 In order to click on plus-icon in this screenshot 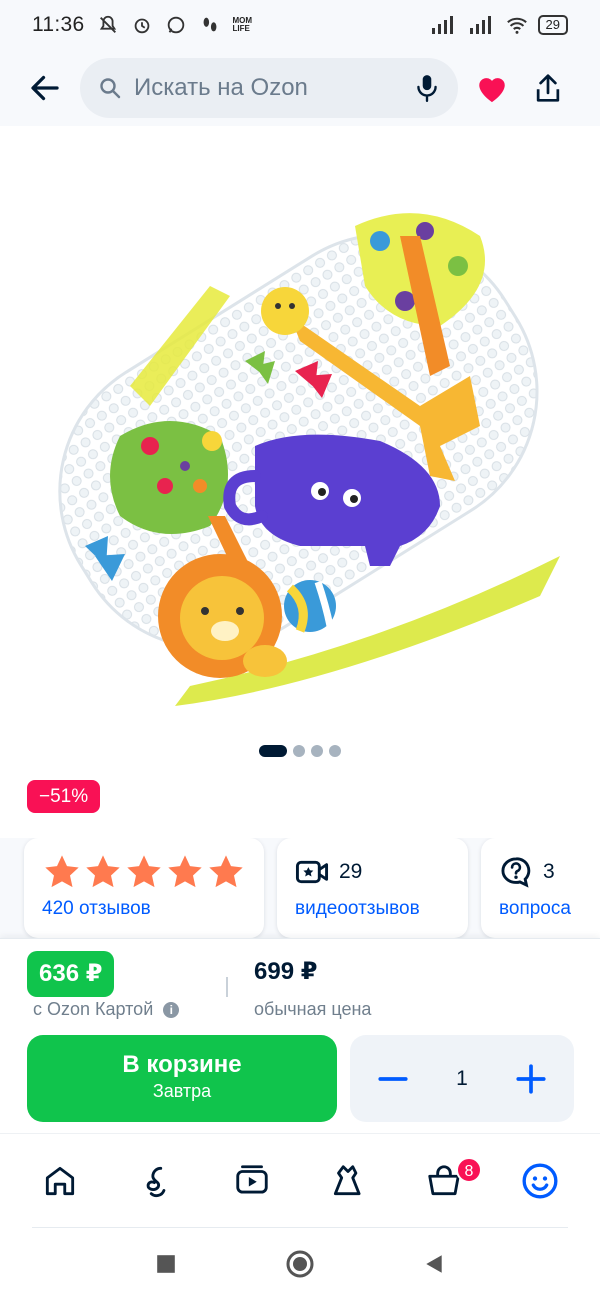, I will do `click(531, 1079)`.